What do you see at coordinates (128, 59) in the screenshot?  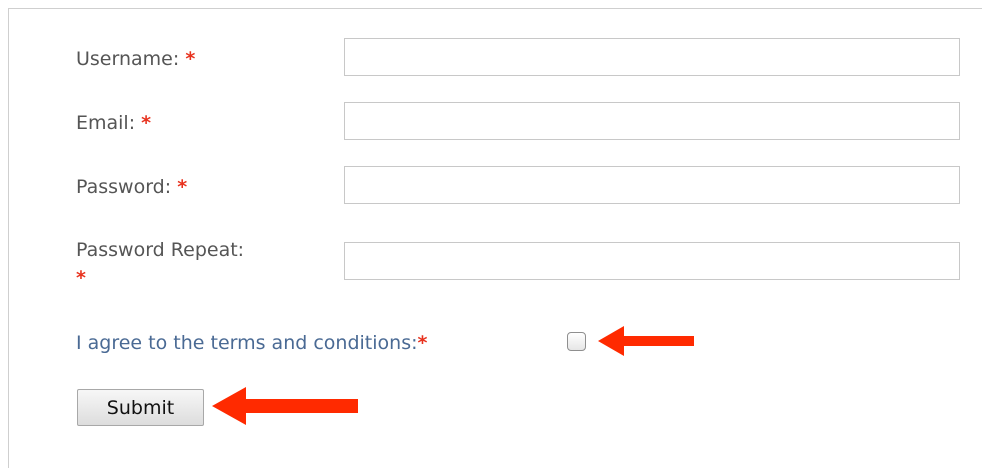 I see `username-label-text: Username:` at bounding box center [128, 59].